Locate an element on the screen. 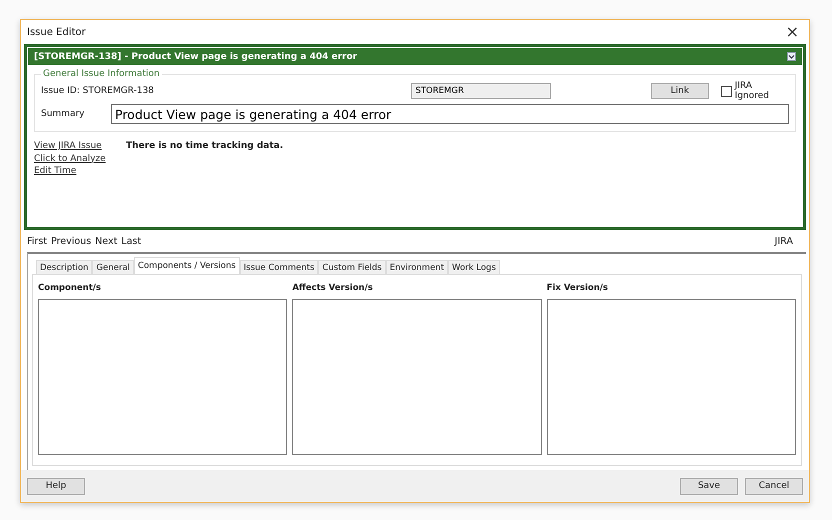 The image size is (832, 520). cancel-button: Cancel is located at coordinates (774, 486).